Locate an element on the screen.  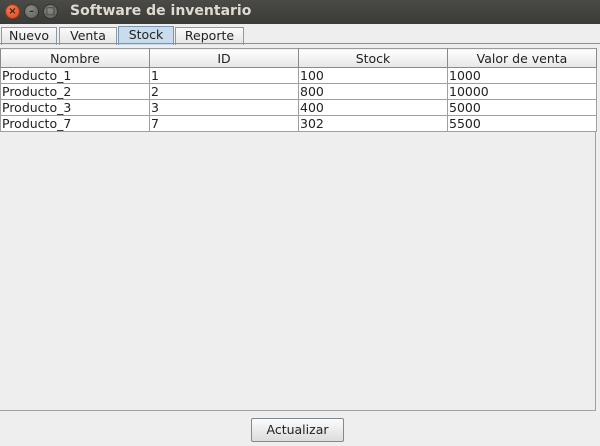
table-row: Producto_2 2 800 10000 is located at coordinates (298, 91).